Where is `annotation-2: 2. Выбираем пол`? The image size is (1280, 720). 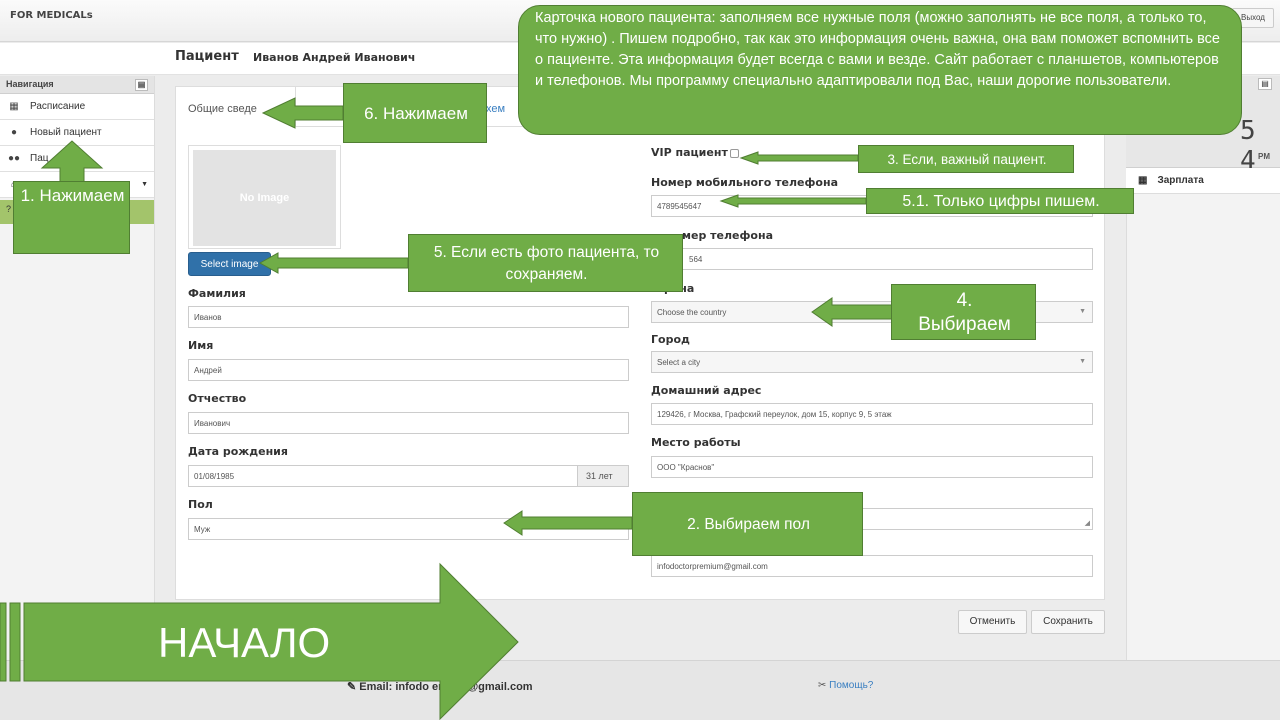
annotation-2: 2. Выбираем пол is located at coordinates (747, 524).